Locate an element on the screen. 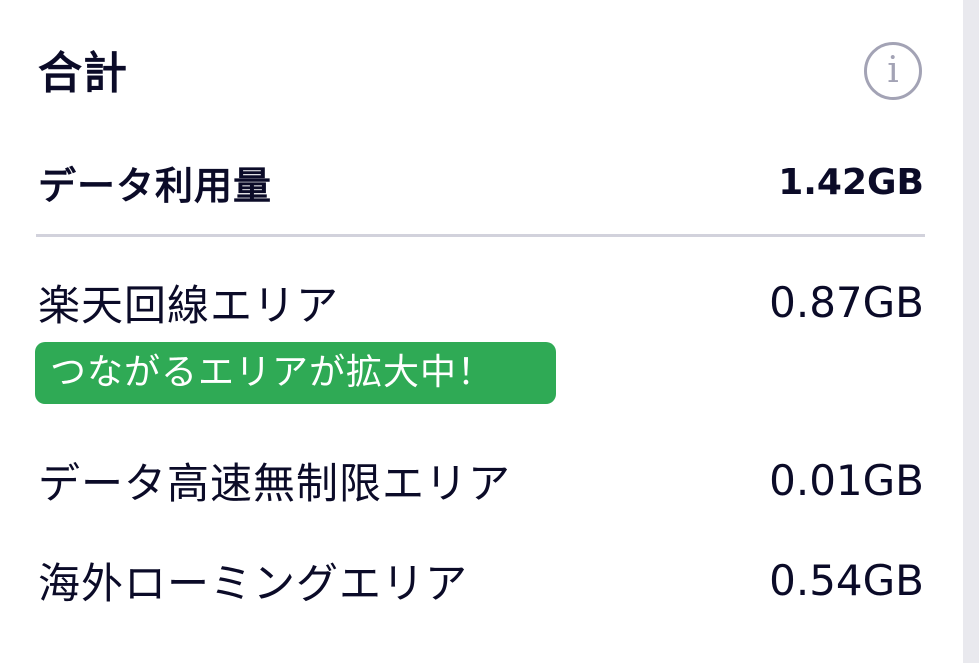 The image size is (979, 663). overseas-roaming-area-row: 海外ローミングエリア 0.54GB is located at coordinates (481, 580).